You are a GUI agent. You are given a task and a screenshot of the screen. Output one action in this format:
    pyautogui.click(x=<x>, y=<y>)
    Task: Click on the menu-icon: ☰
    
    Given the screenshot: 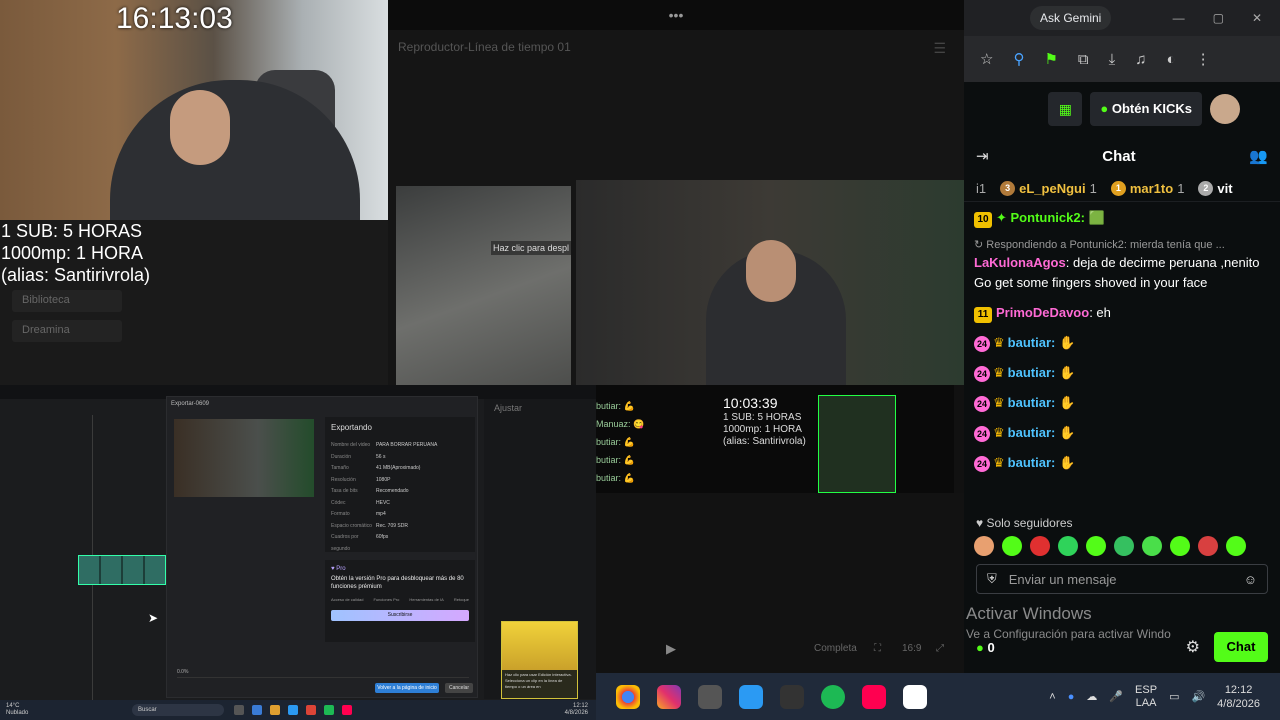 What is the action you would take?
    pyautogui.click(x=939, y=48)
    